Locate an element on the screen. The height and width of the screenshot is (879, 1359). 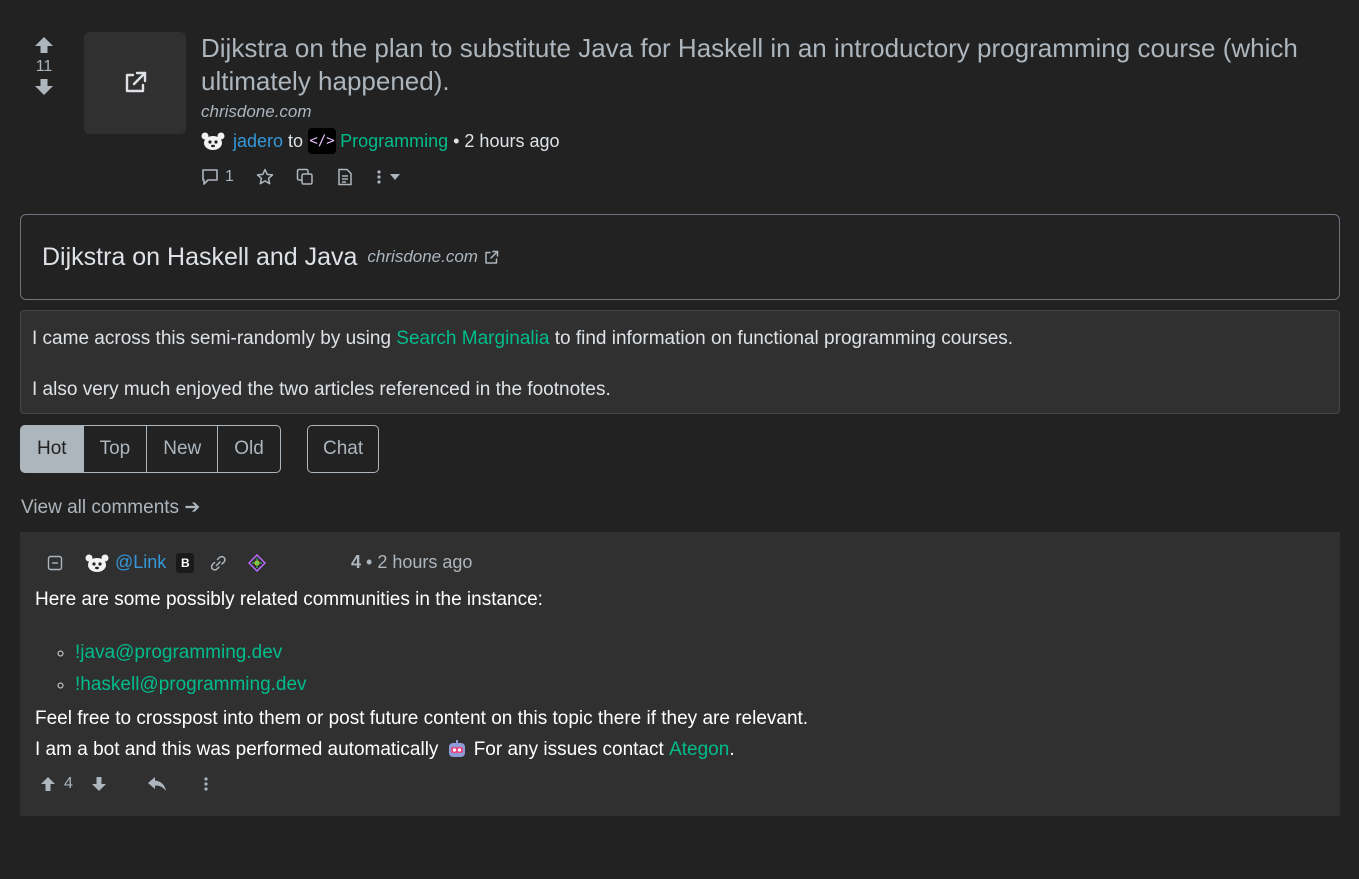
robot-icon is located at coordinates (457, 750).